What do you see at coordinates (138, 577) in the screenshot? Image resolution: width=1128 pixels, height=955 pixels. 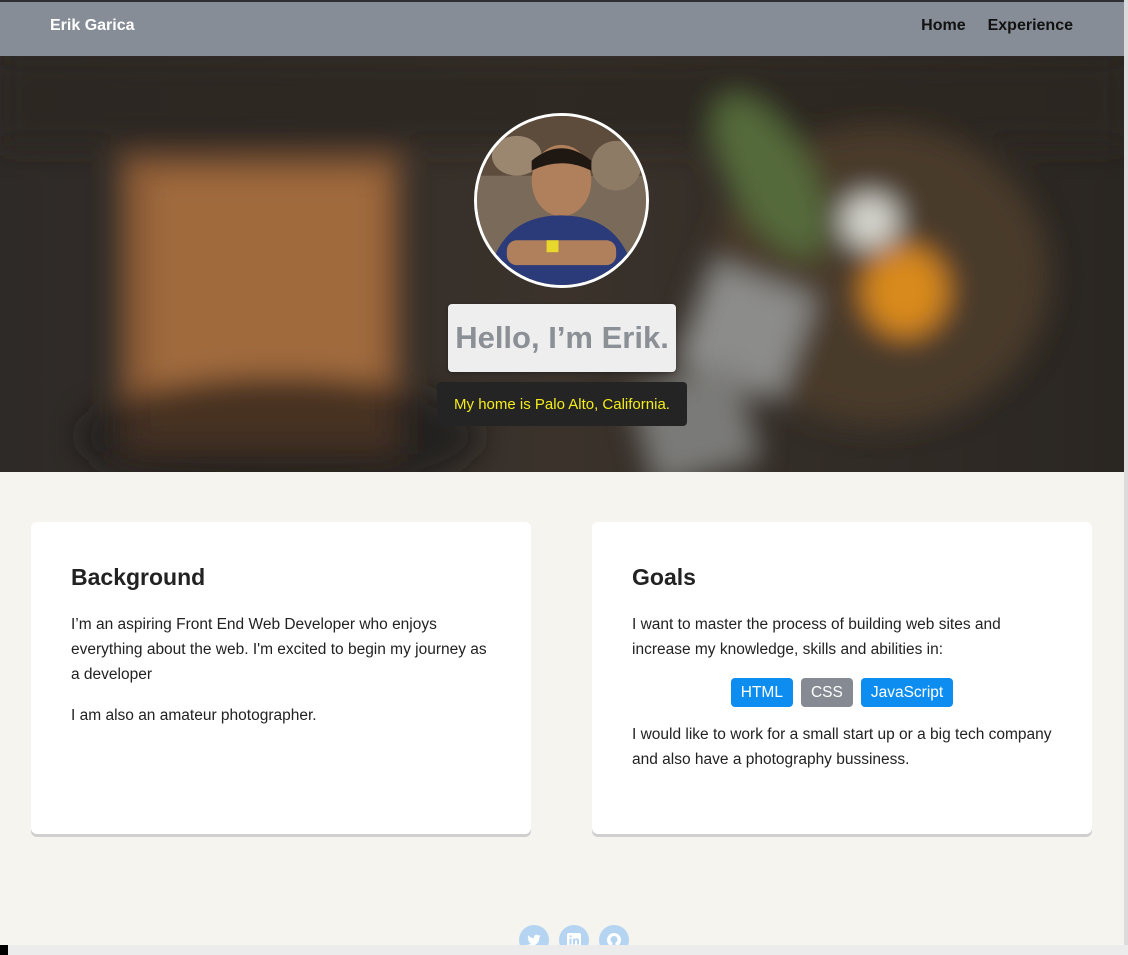 I see `background-title: Background` at bounding box center [138, 577].